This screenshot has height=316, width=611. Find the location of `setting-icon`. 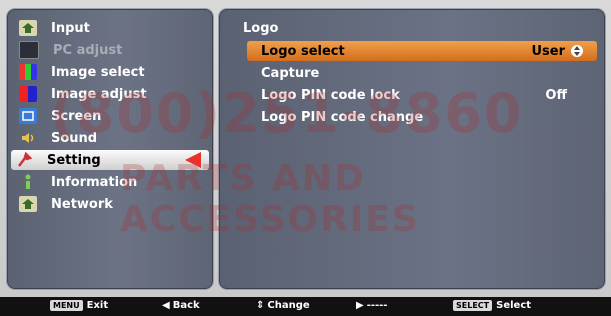

setting-icon is located at coordinates (24, 160).